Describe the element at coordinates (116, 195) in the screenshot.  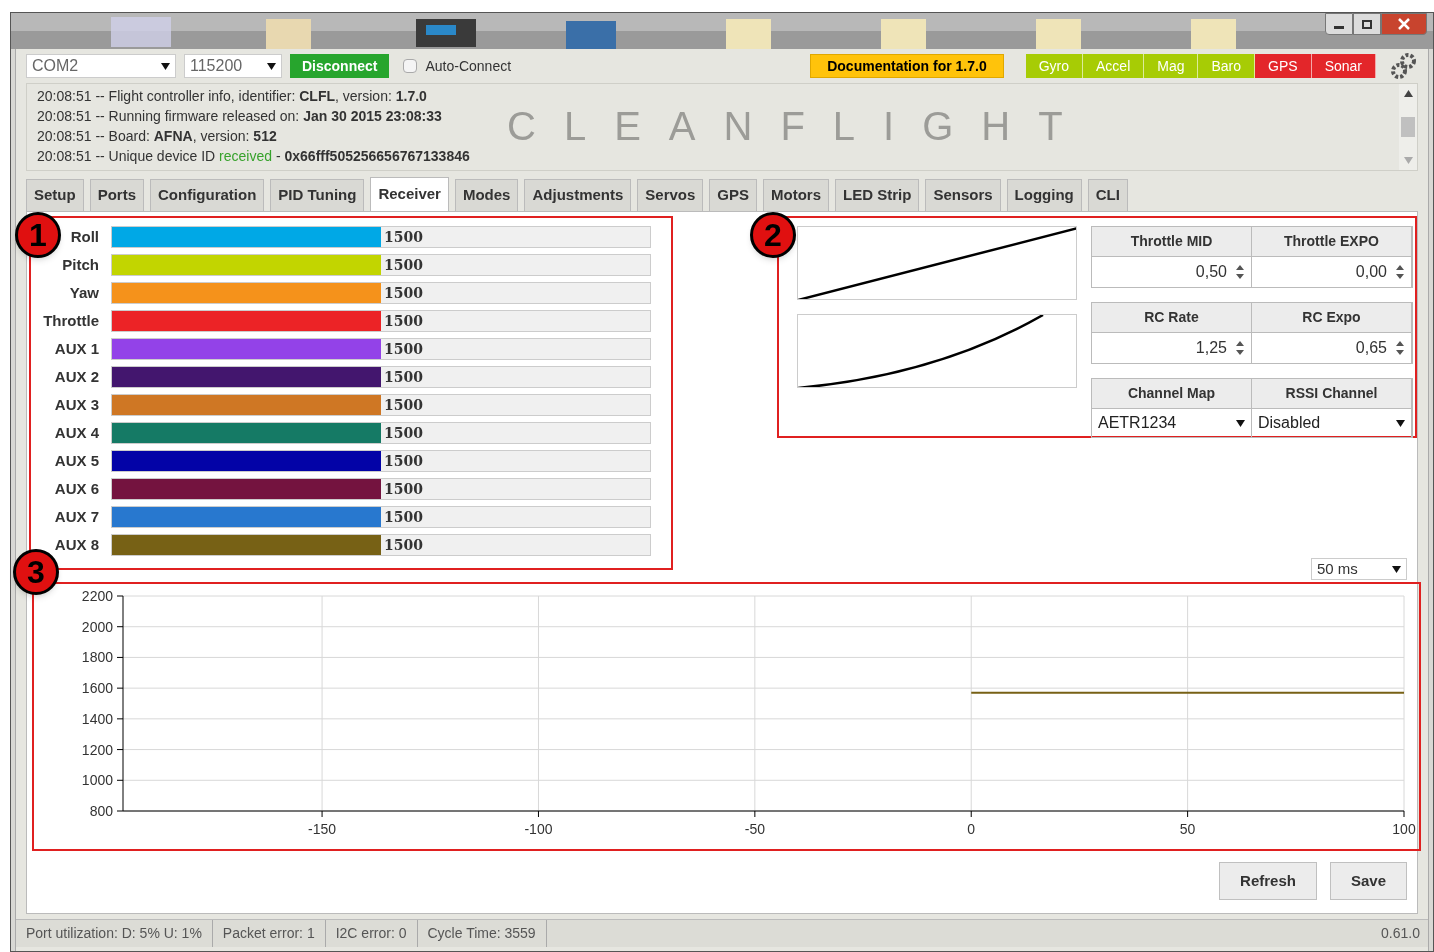
I see `tab: Ports` at that location.